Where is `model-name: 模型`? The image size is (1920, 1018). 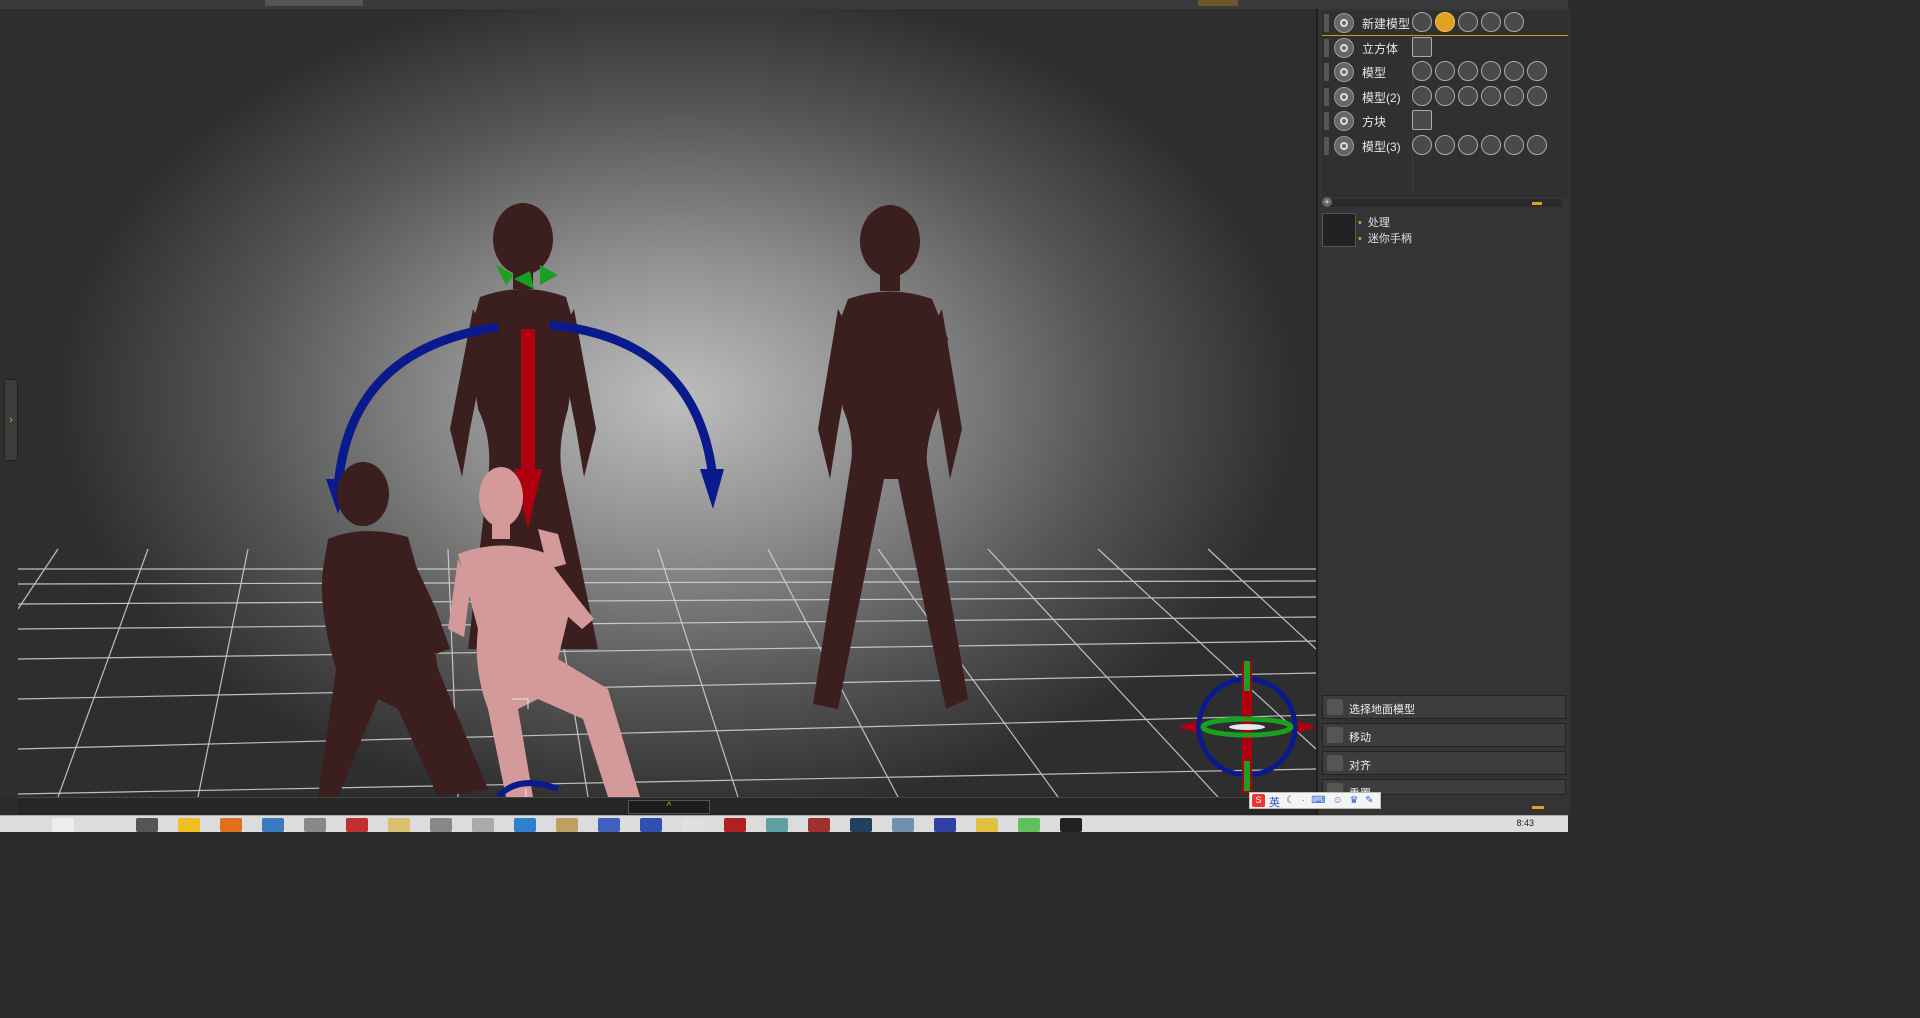 model-name: 模型 is located at coordinates (1374, 72).